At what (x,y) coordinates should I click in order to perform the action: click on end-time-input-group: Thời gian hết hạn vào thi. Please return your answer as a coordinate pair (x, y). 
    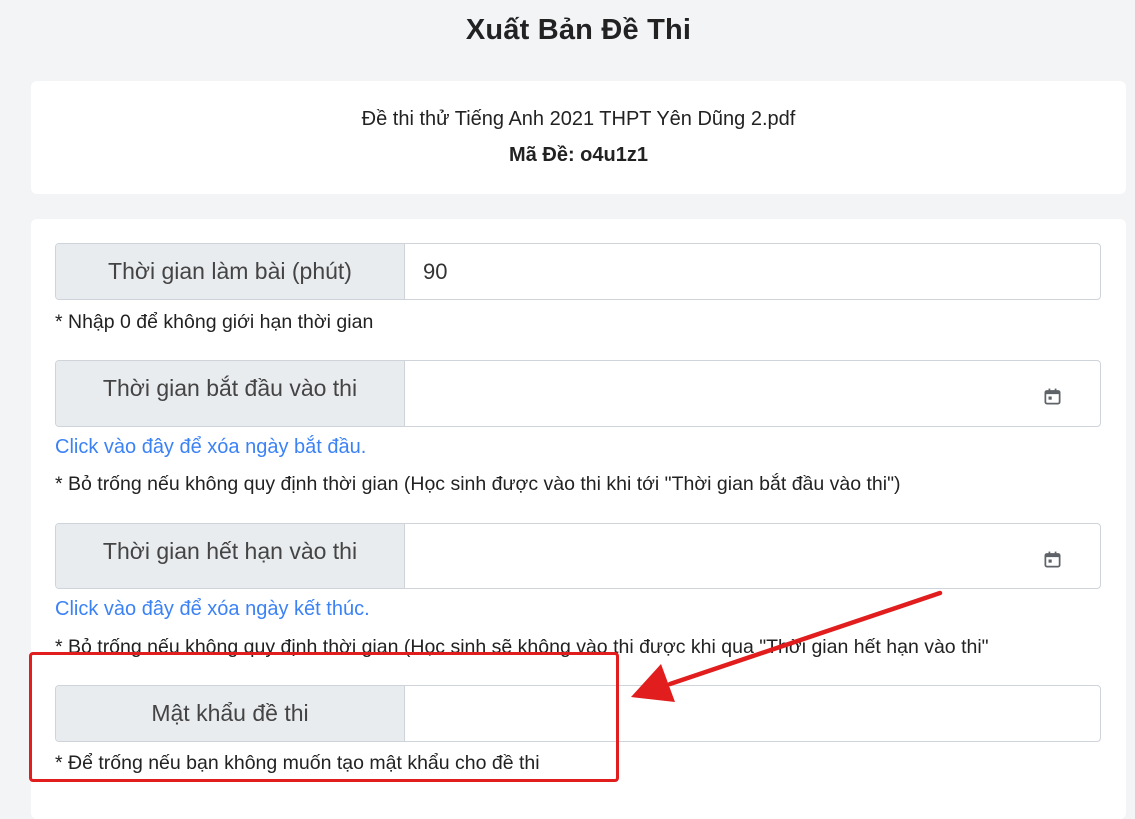
    Looking at the image, I should click on (578, 556).